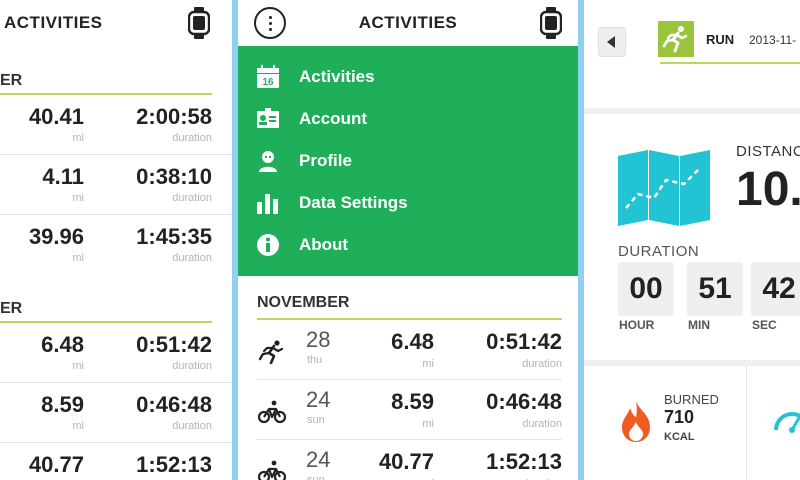 This screenshot has height=480, width=800. What do you see at coordinates (268, 118) in the screenshot?
I see `id-card-icon` at bounding box center [268, 118].